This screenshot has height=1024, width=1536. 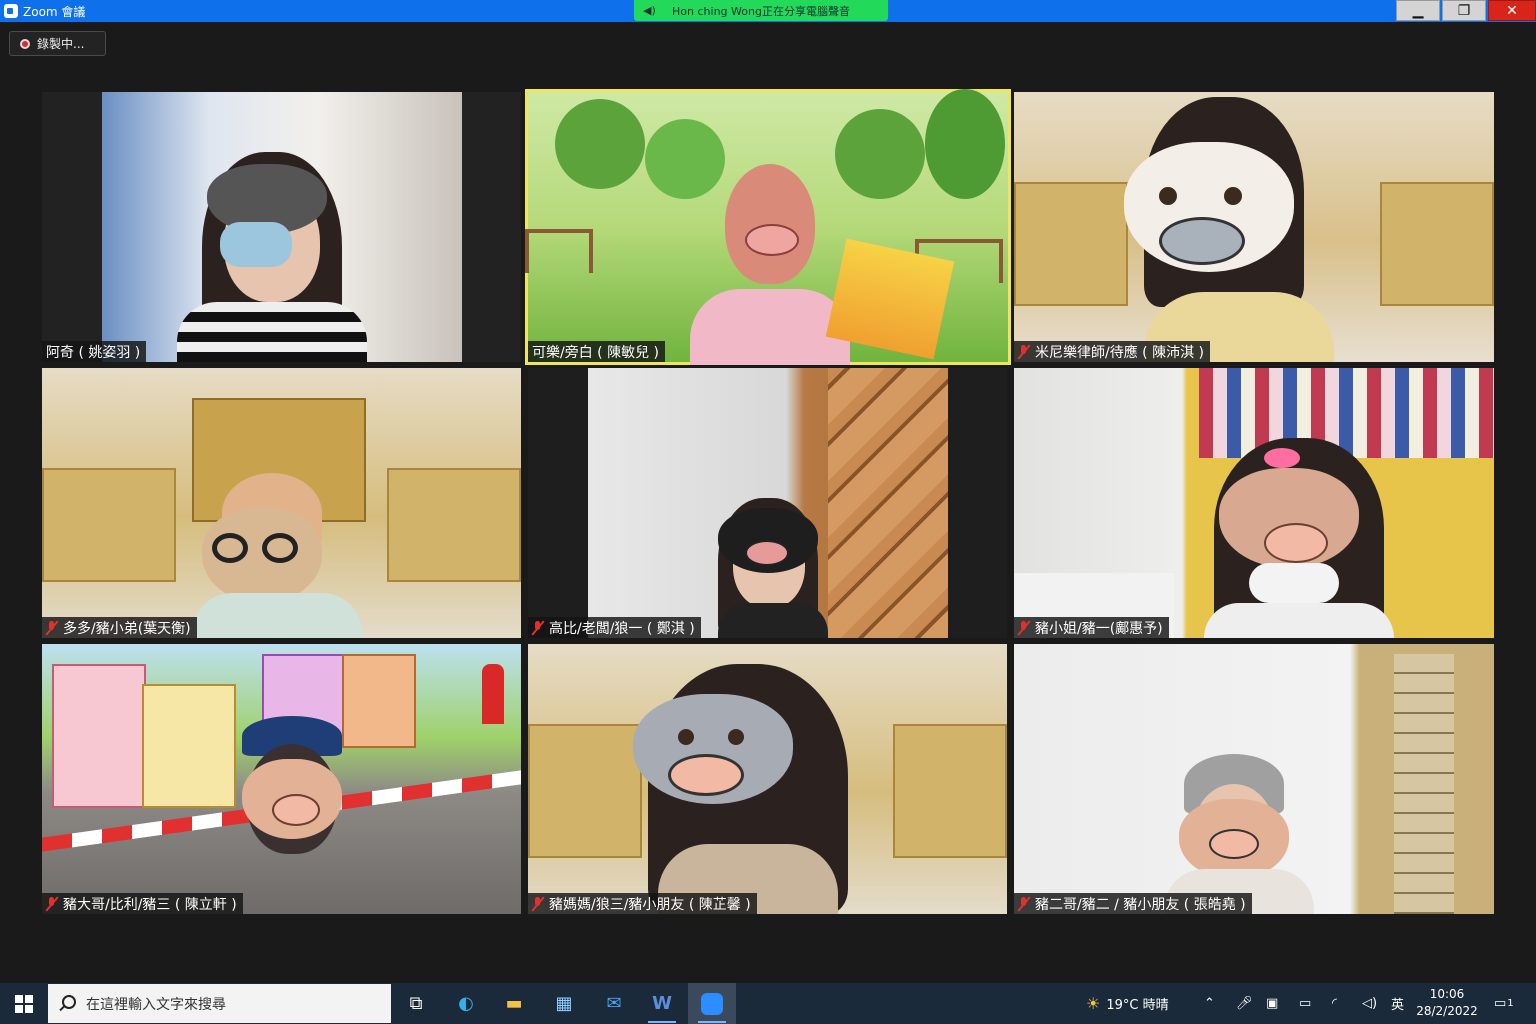 I want to click on video-tile: 豬小姐/豬一(鄺惠予), so click(x=1254, y=503).